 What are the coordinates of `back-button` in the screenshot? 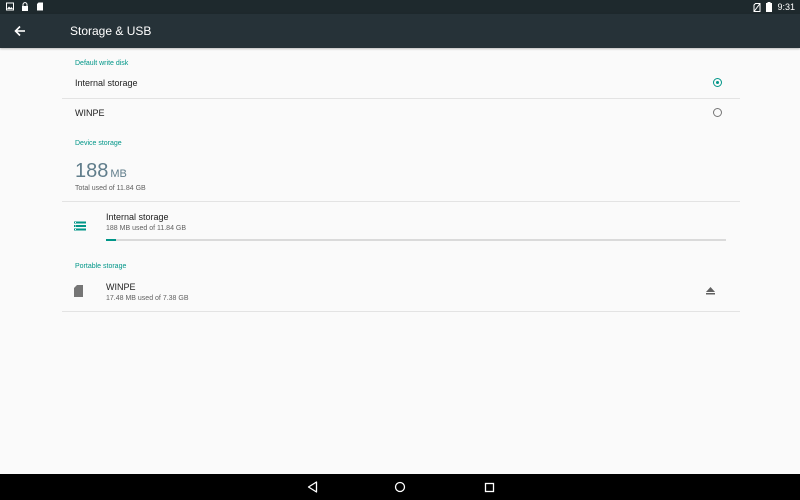 It's located at (20, 31).